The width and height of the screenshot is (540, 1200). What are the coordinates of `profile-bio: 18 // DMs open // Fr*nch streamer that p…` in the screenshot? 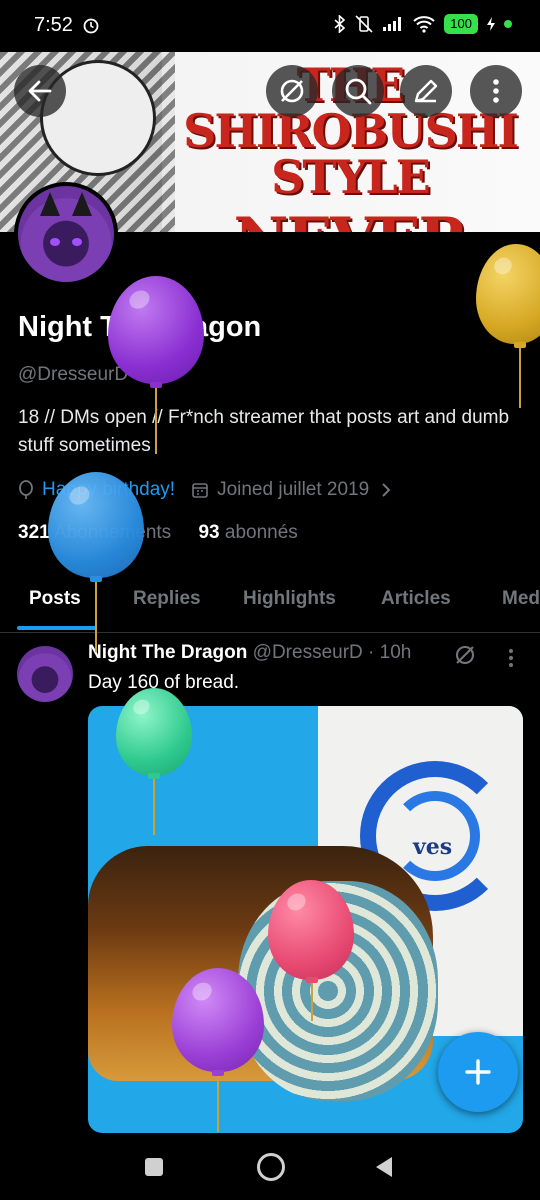 It's located at (264, 431).